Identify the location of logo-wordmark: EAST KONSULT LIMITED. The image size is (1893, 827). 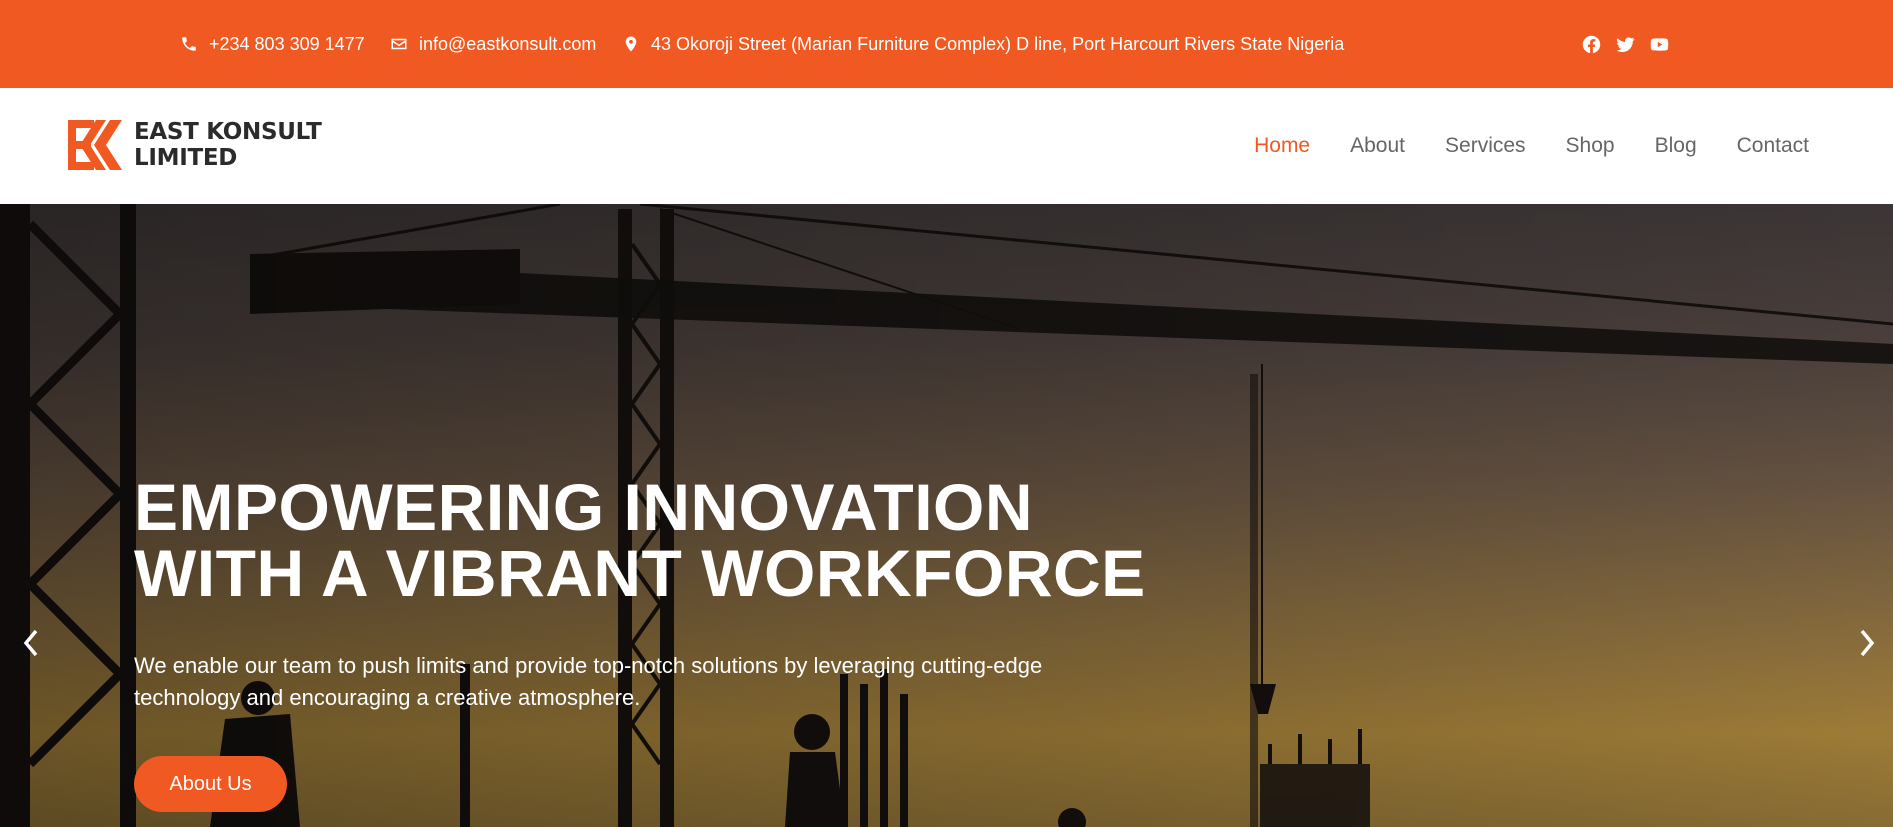
(228, 145).